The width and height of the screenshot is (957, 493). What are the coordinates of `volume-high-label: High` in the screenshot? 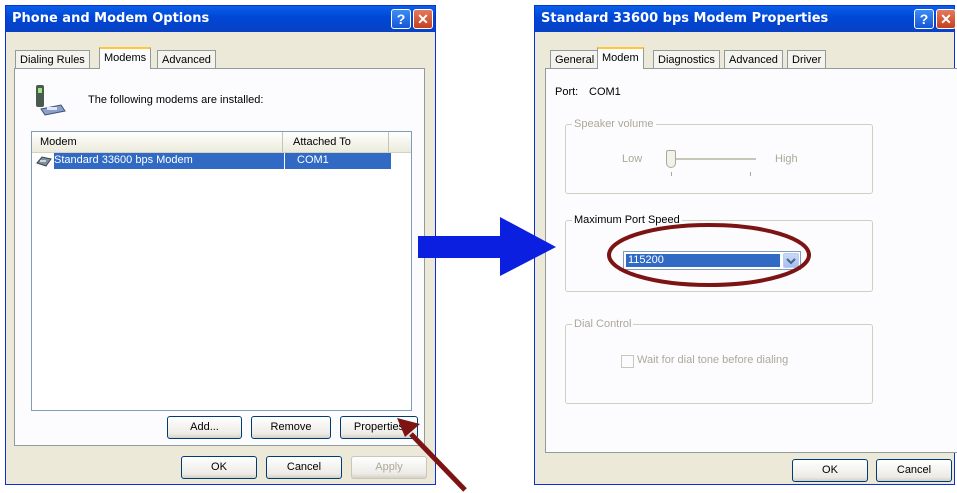 It's located at (786, 159).